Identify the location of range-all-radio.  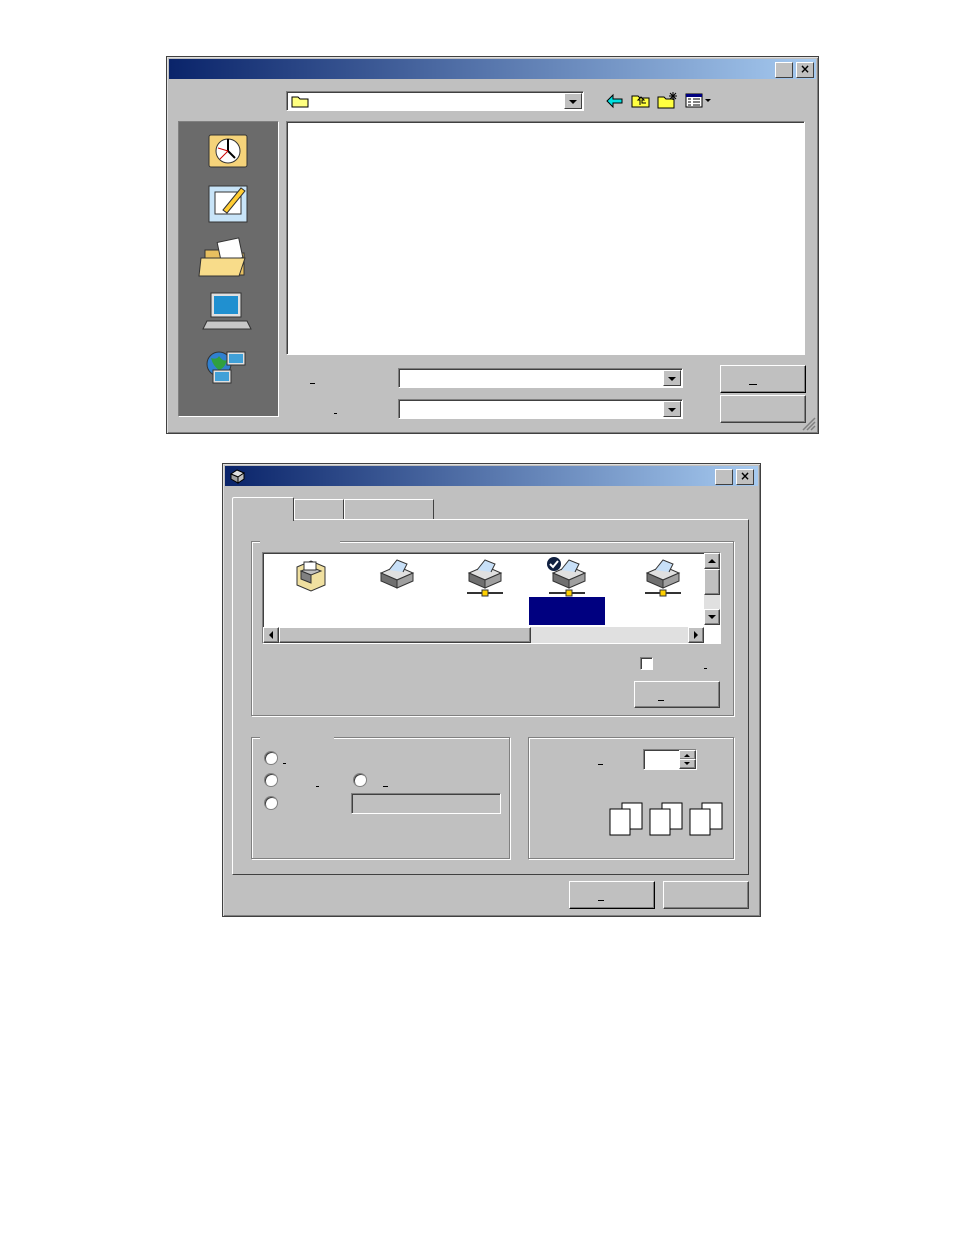
(271, 758).